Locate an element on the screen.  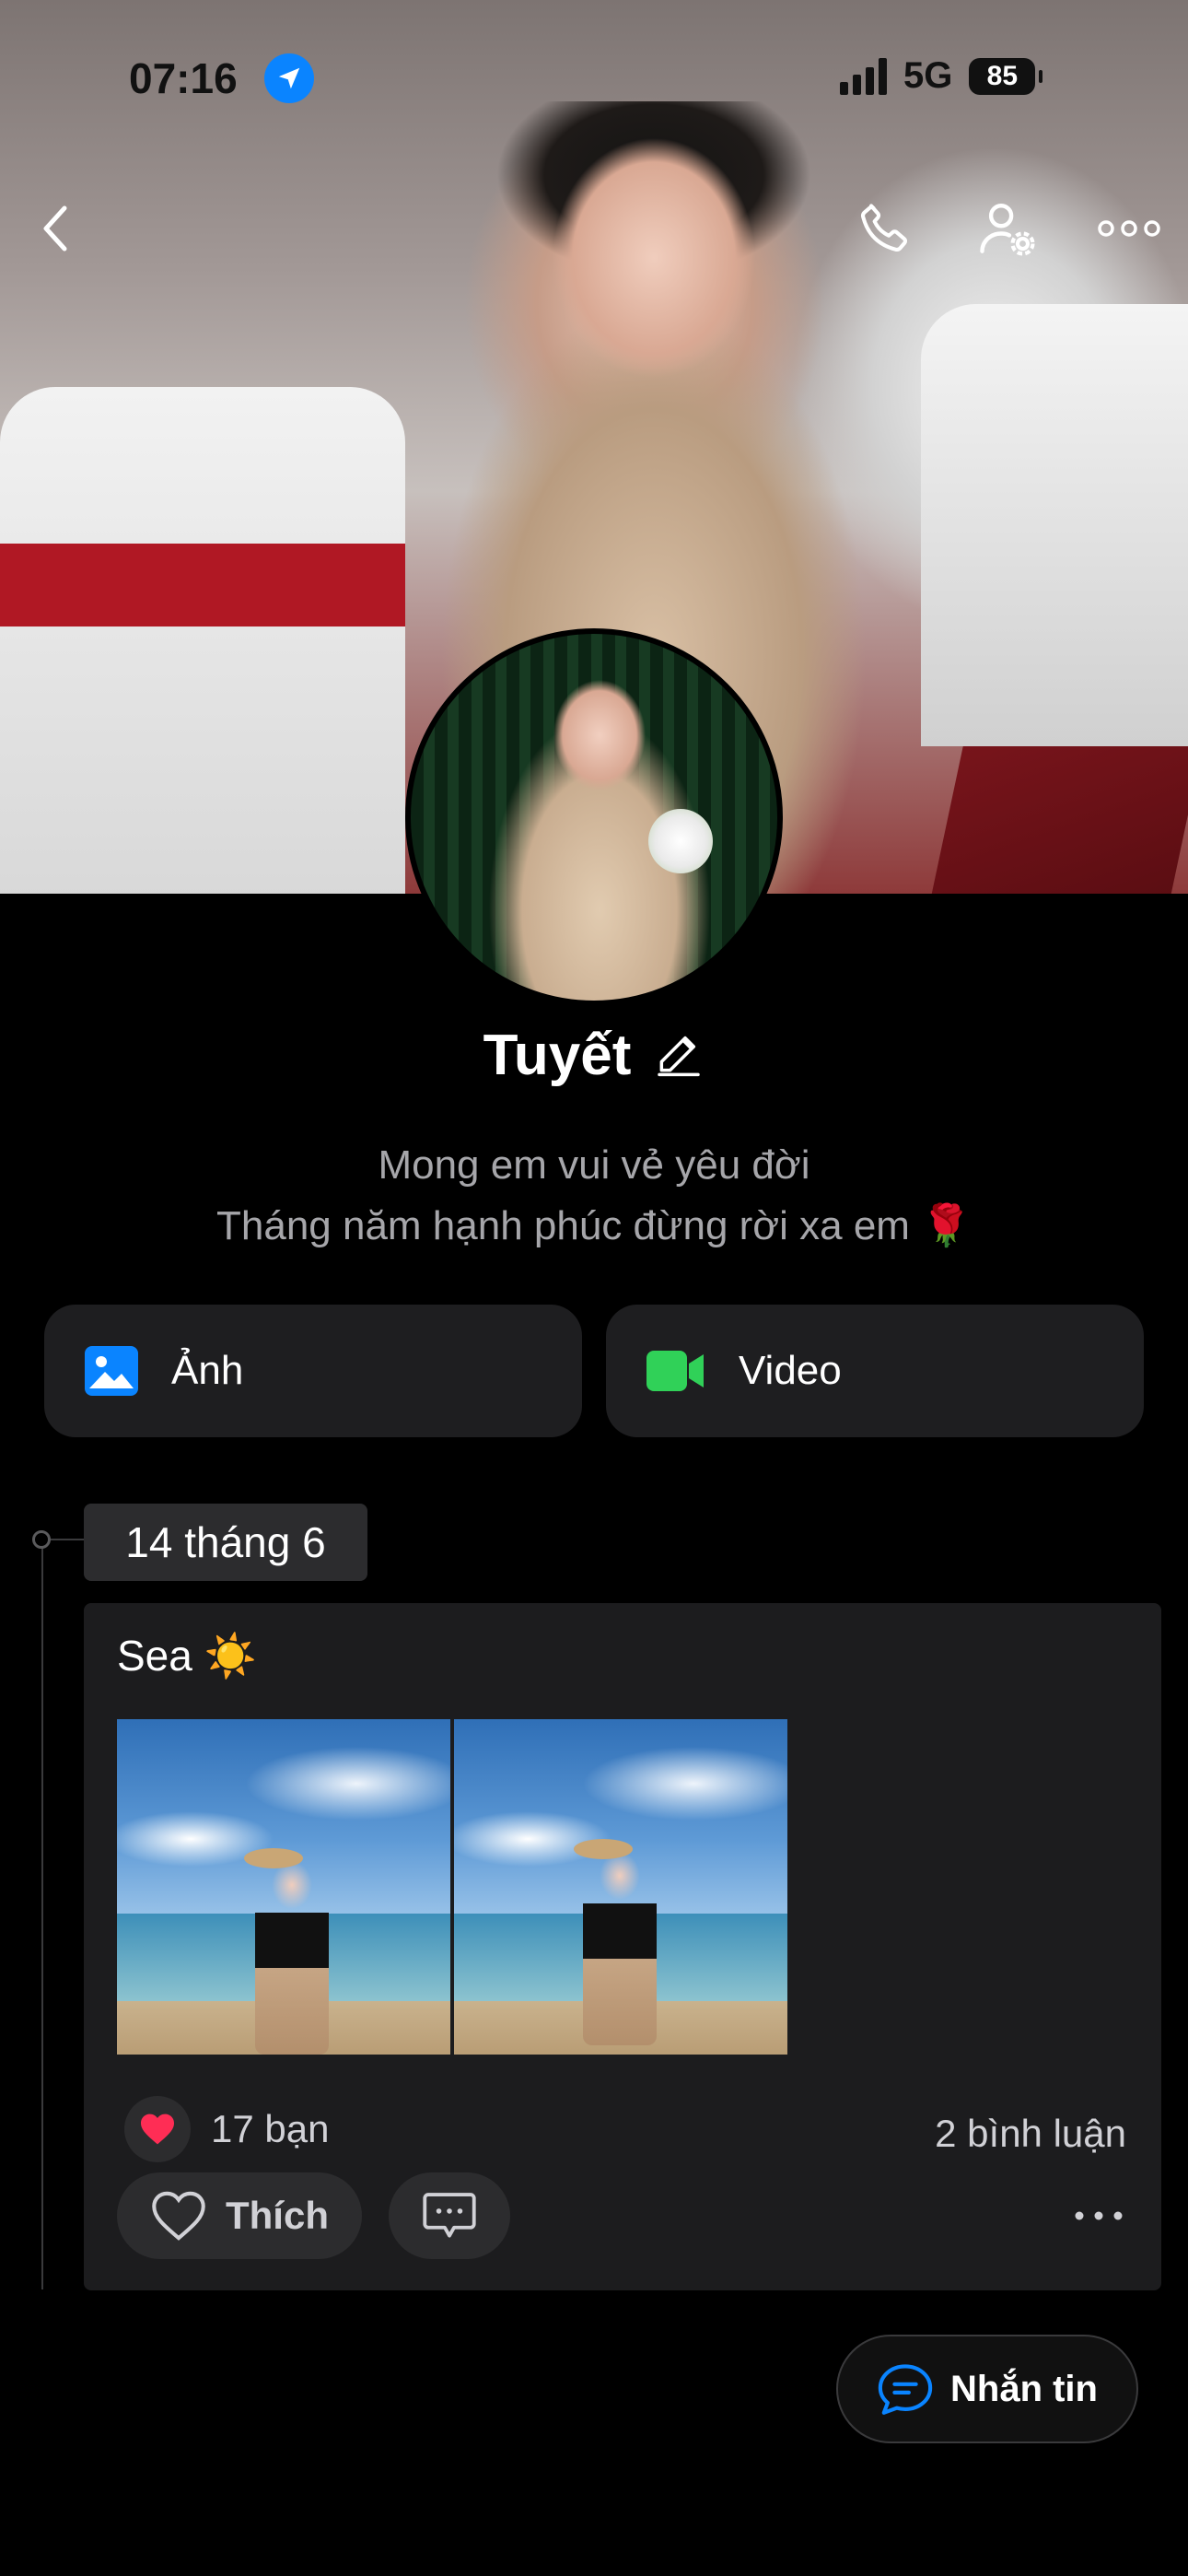
photos-button: Ảnh is located at coordinates (313, 1371).